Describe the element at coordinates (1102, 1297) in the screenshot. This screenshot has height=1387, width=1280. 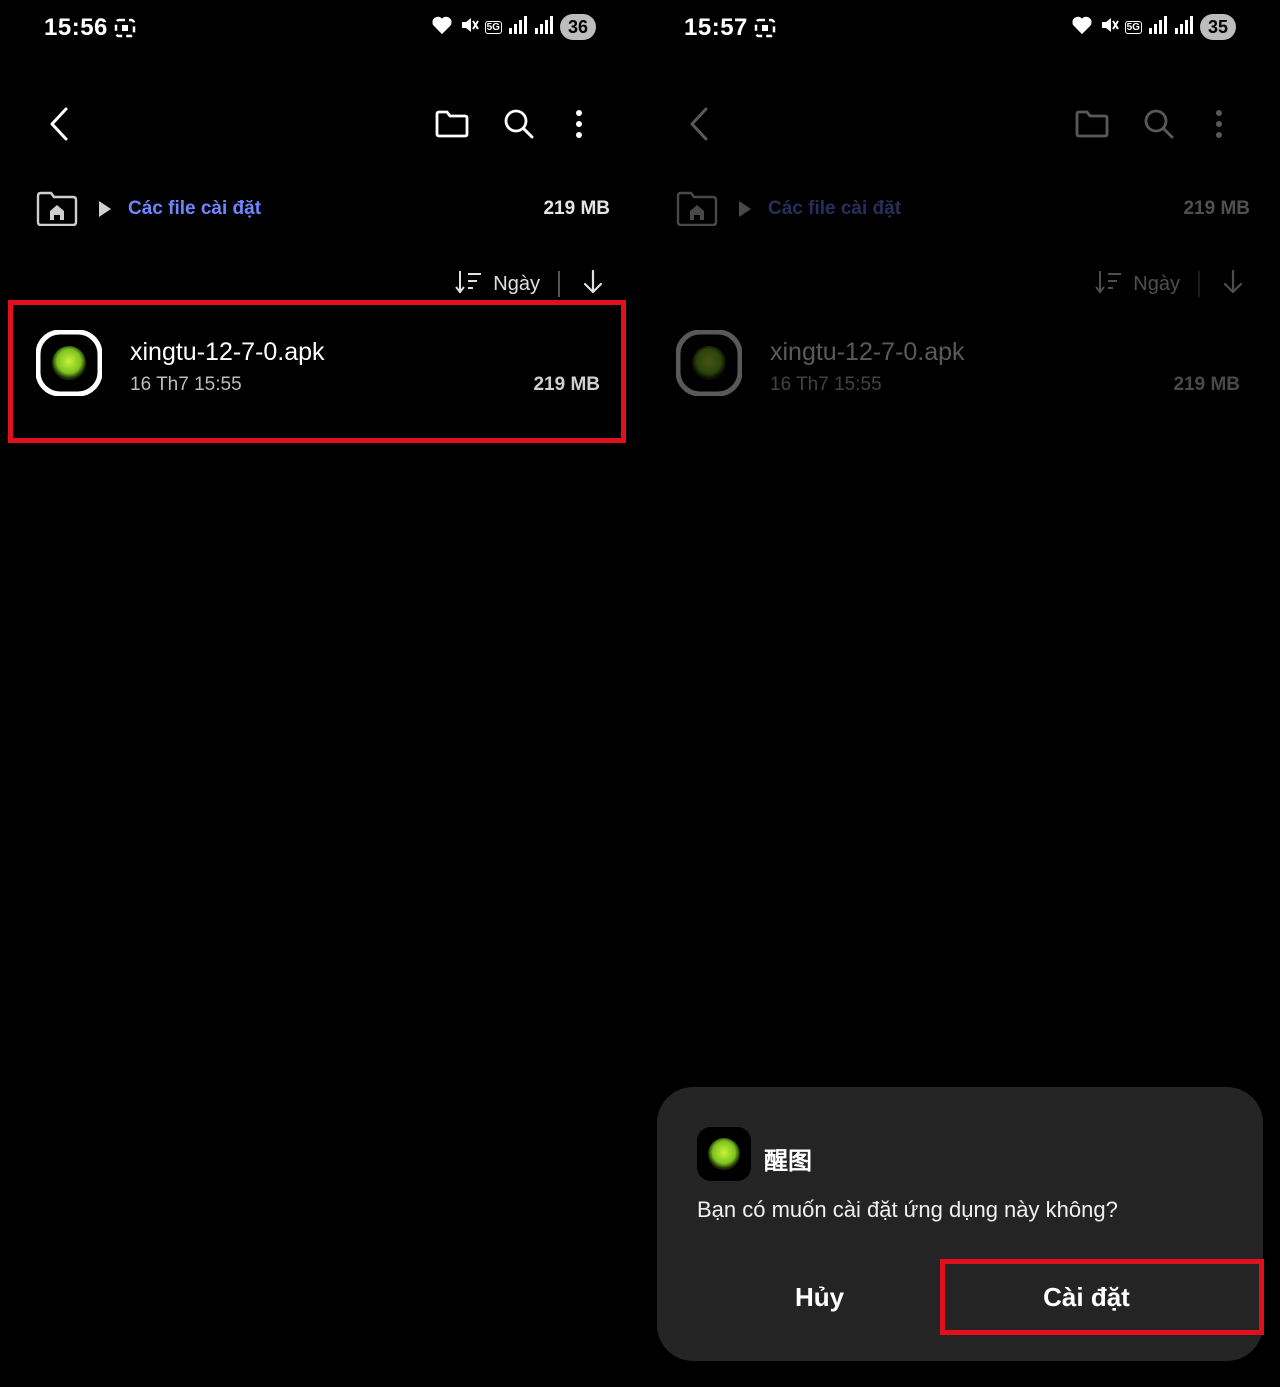
I see `highlight-box-install` at that location.